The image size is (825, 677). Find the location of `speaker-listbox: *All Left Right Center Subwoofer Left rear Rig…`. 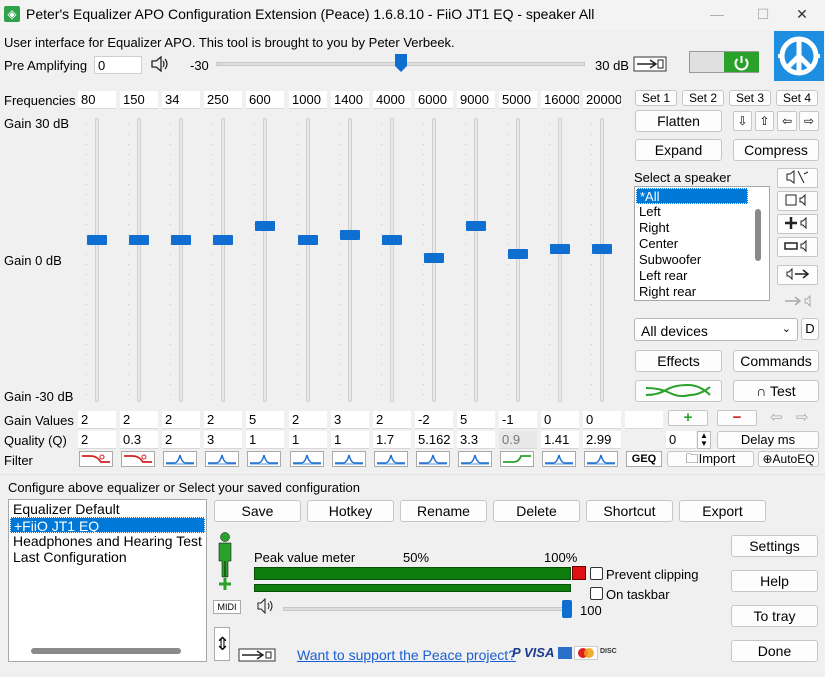

speaker-listbox: *All Left Right Center Subwoofer Left rear Rig… is located at coordinates (702, 243).